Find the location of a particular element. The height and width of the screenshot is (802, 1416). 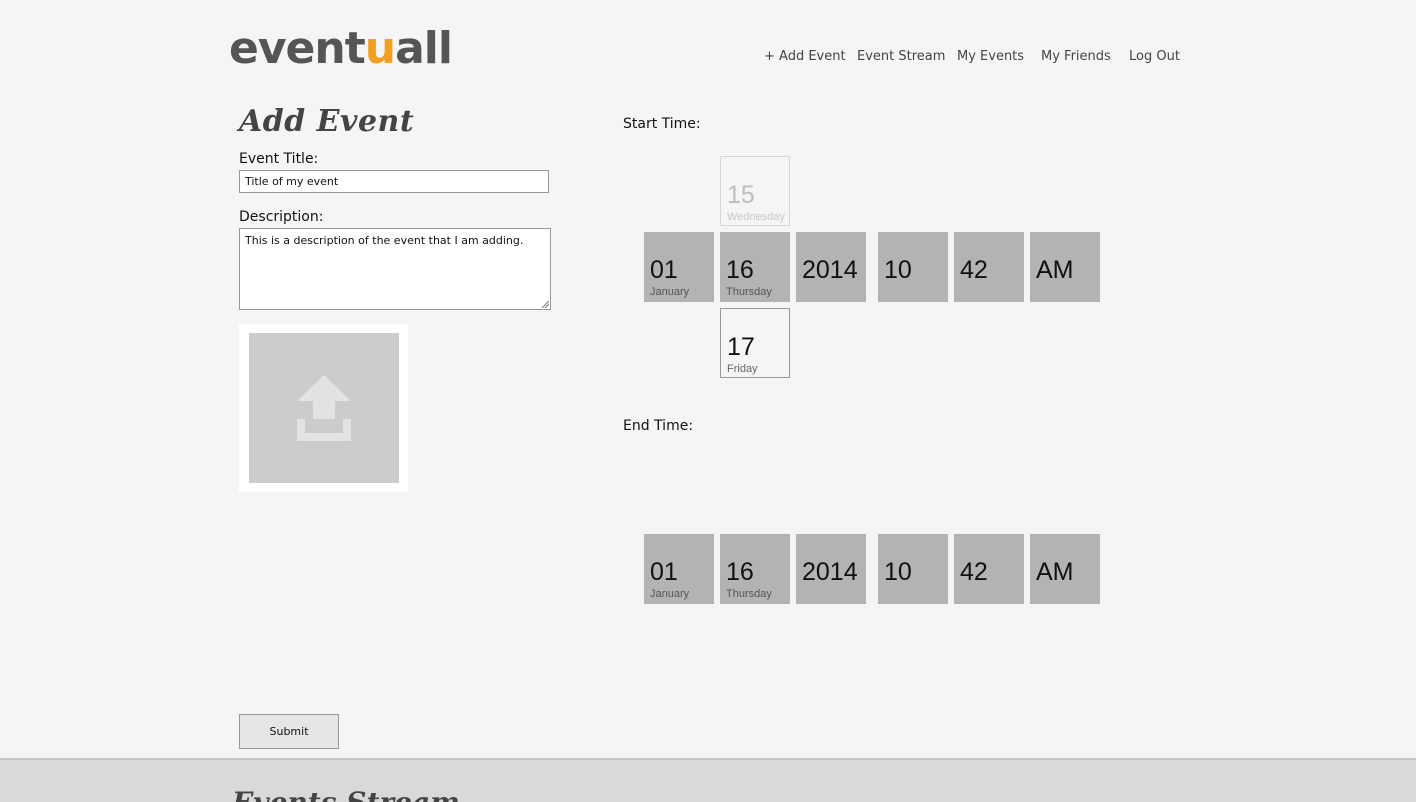

nav-log-out: Log Out is located at coordinates (1154, 56).